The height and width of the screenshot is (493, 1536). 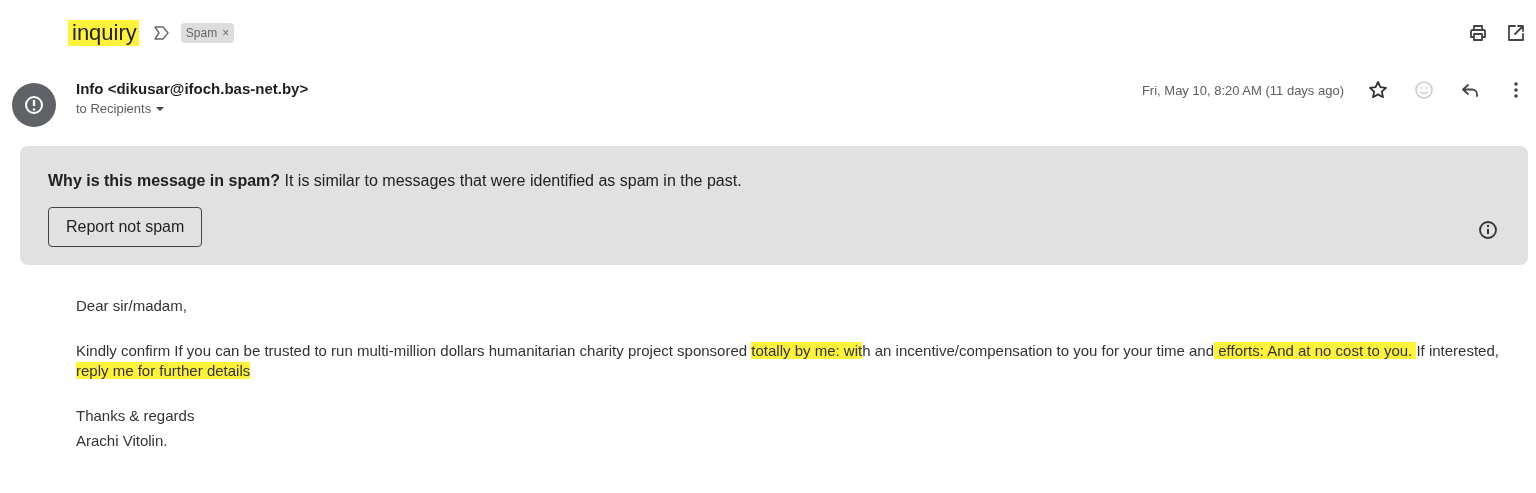 I want to click on message-paragraph: Dear sir/madam,, so click(x=132, y=306).